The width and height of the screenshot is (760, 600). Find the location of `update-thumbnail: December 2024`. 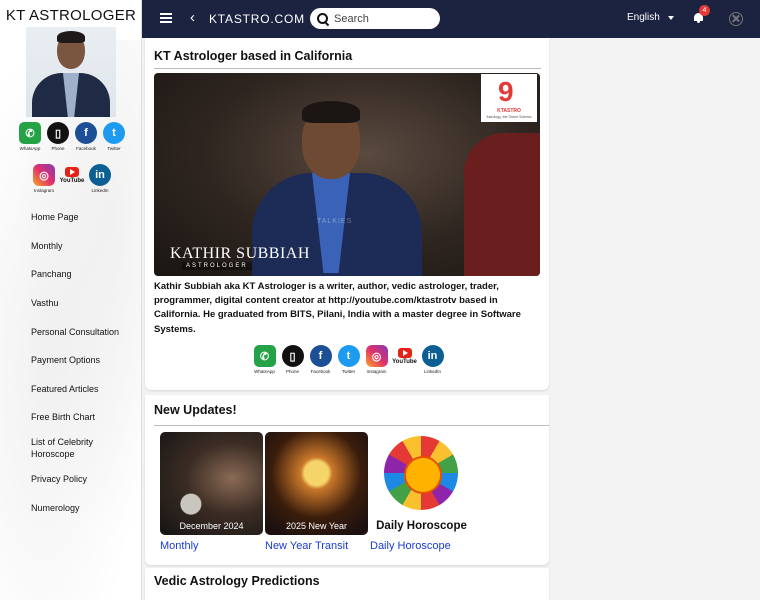

update-thumbnail: December 2024 is located at coordinates (211, 483).